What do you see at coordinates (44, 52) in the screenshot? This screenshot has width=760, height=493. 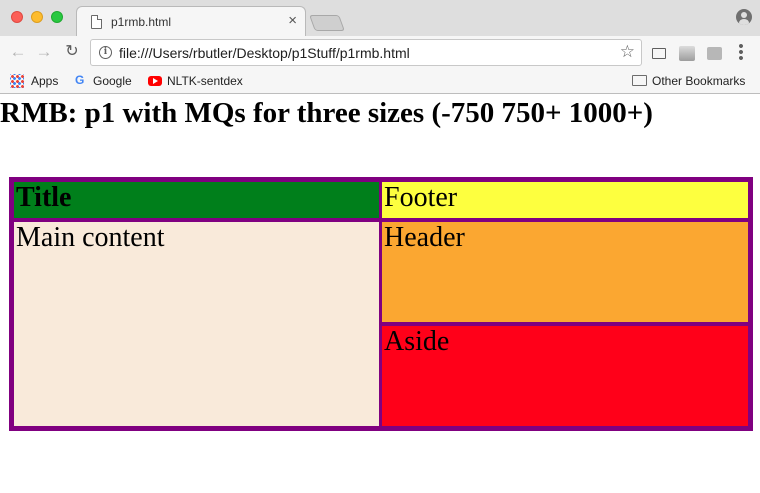 I see `forward-button: →` at bounding box center [44, 52].